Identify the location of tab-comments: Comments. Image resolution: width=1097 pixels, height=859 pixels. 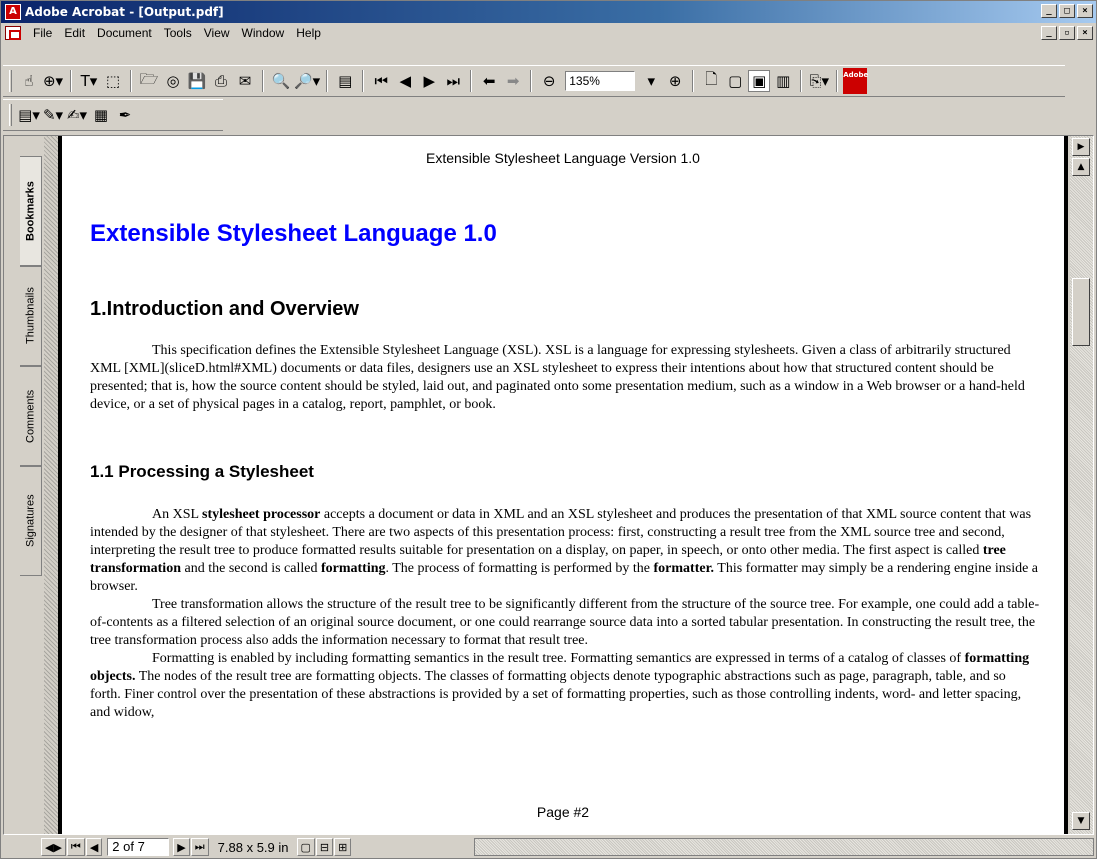
(31, 416).